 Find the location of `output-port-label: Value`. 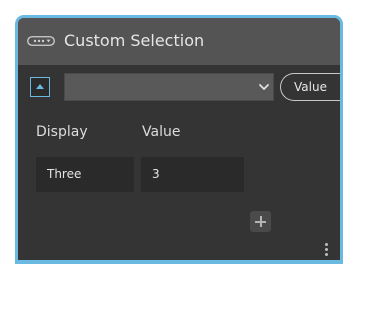

output-port-label: Value is located at coordinates (310, 87).